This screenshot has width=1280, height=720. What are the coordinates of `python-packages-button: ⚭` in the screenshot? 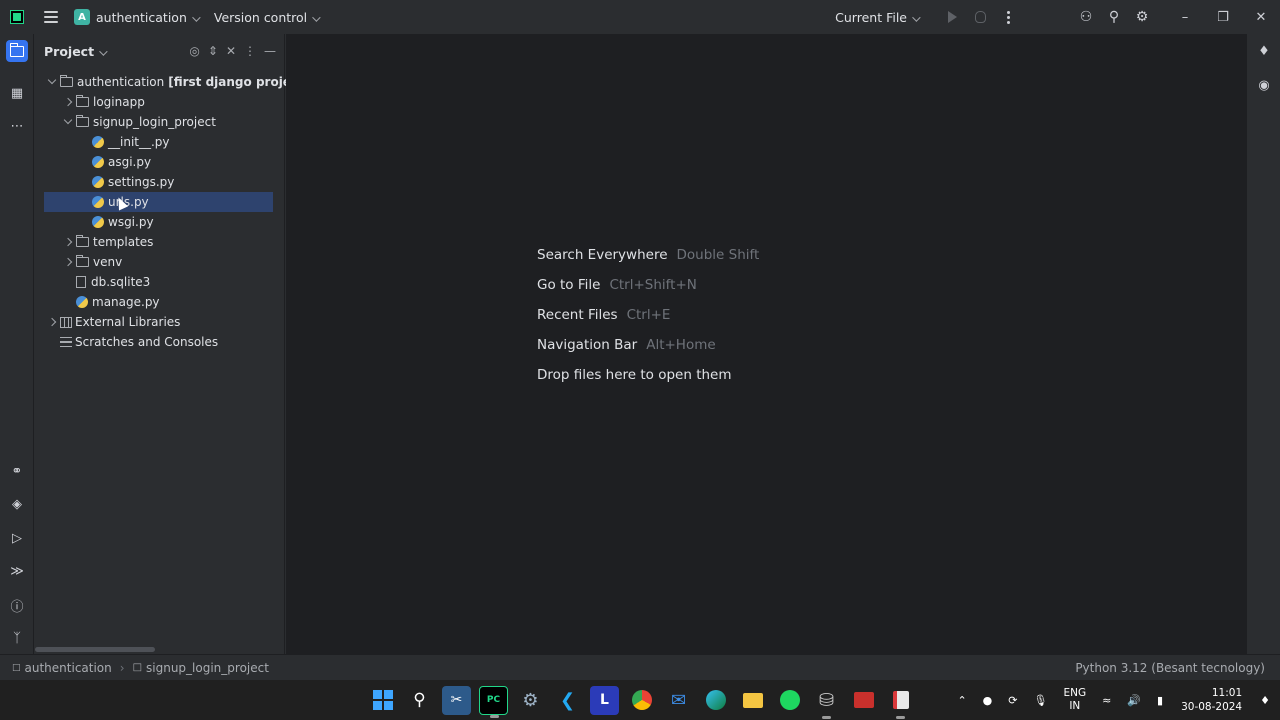 It's located at (17, 471).